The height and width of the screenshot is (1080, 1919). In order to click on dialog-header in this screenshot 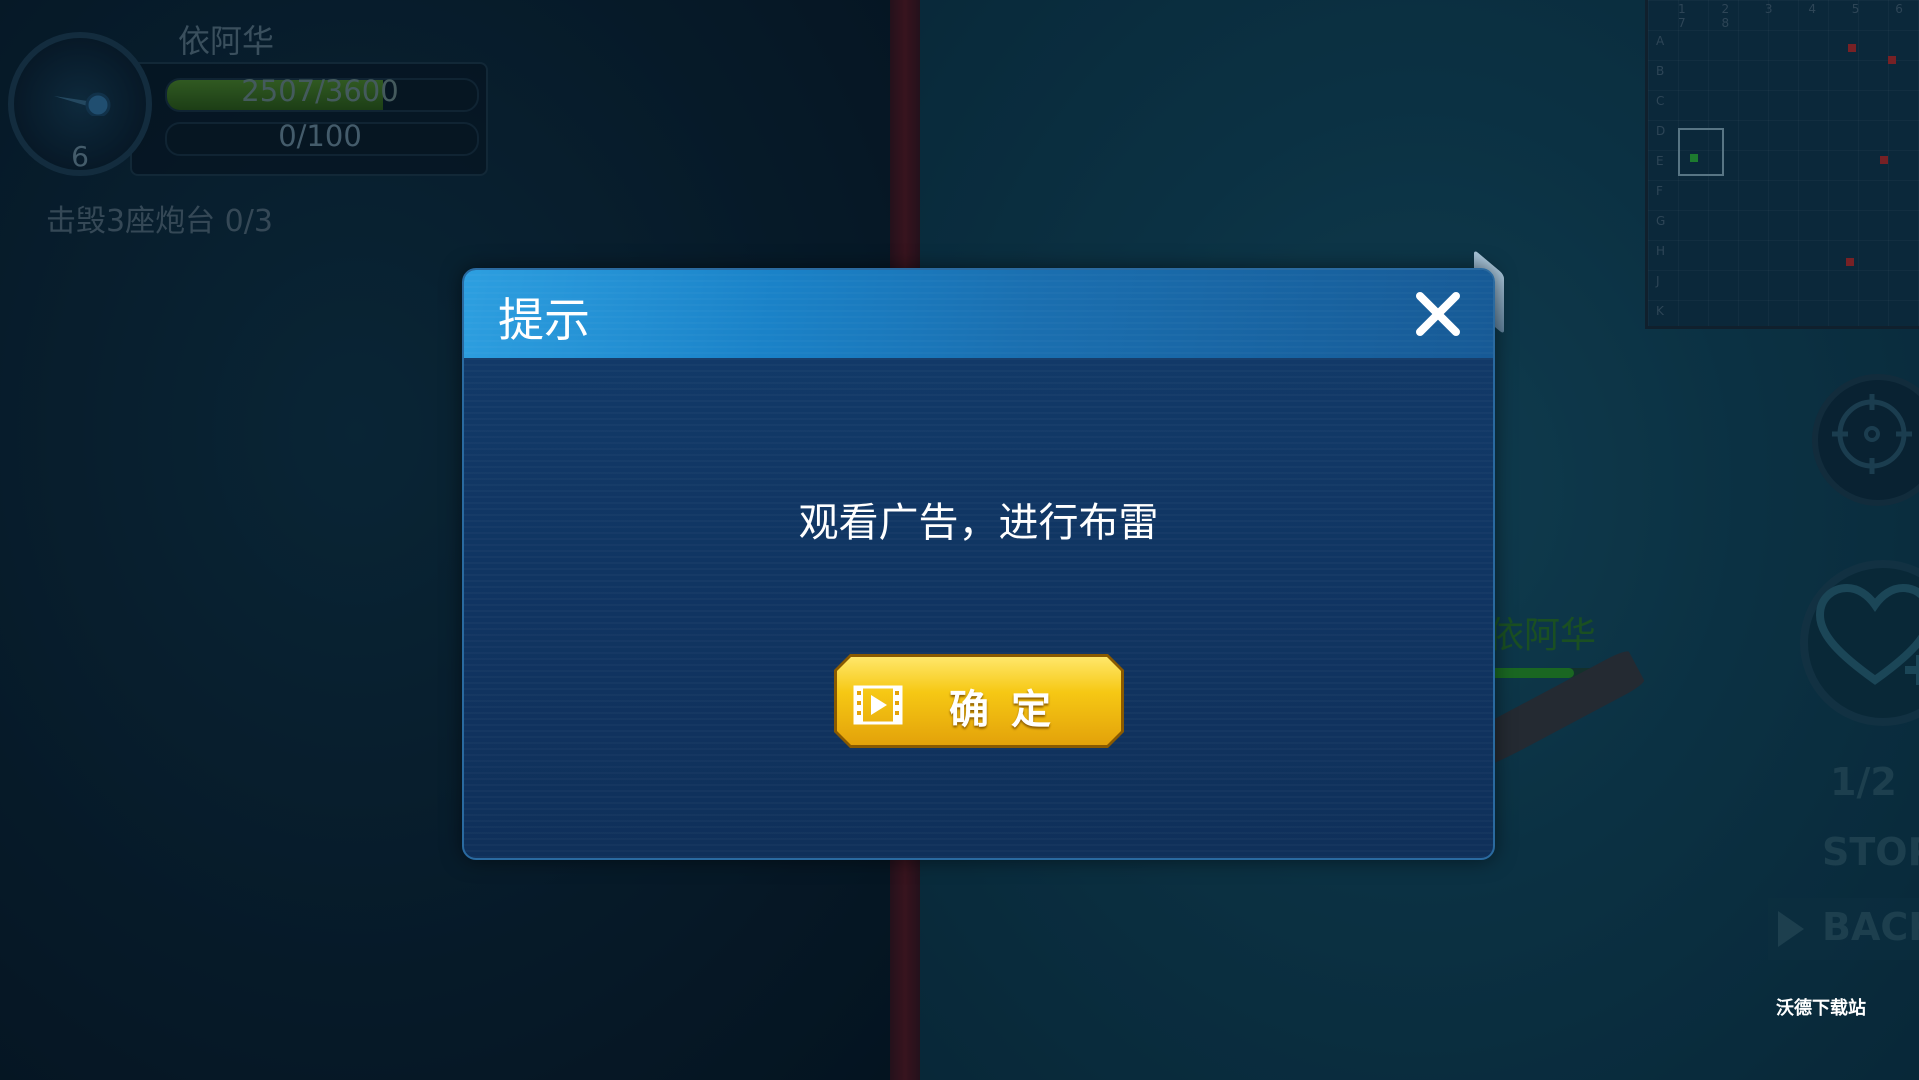, I will do `click(978, 314)`.